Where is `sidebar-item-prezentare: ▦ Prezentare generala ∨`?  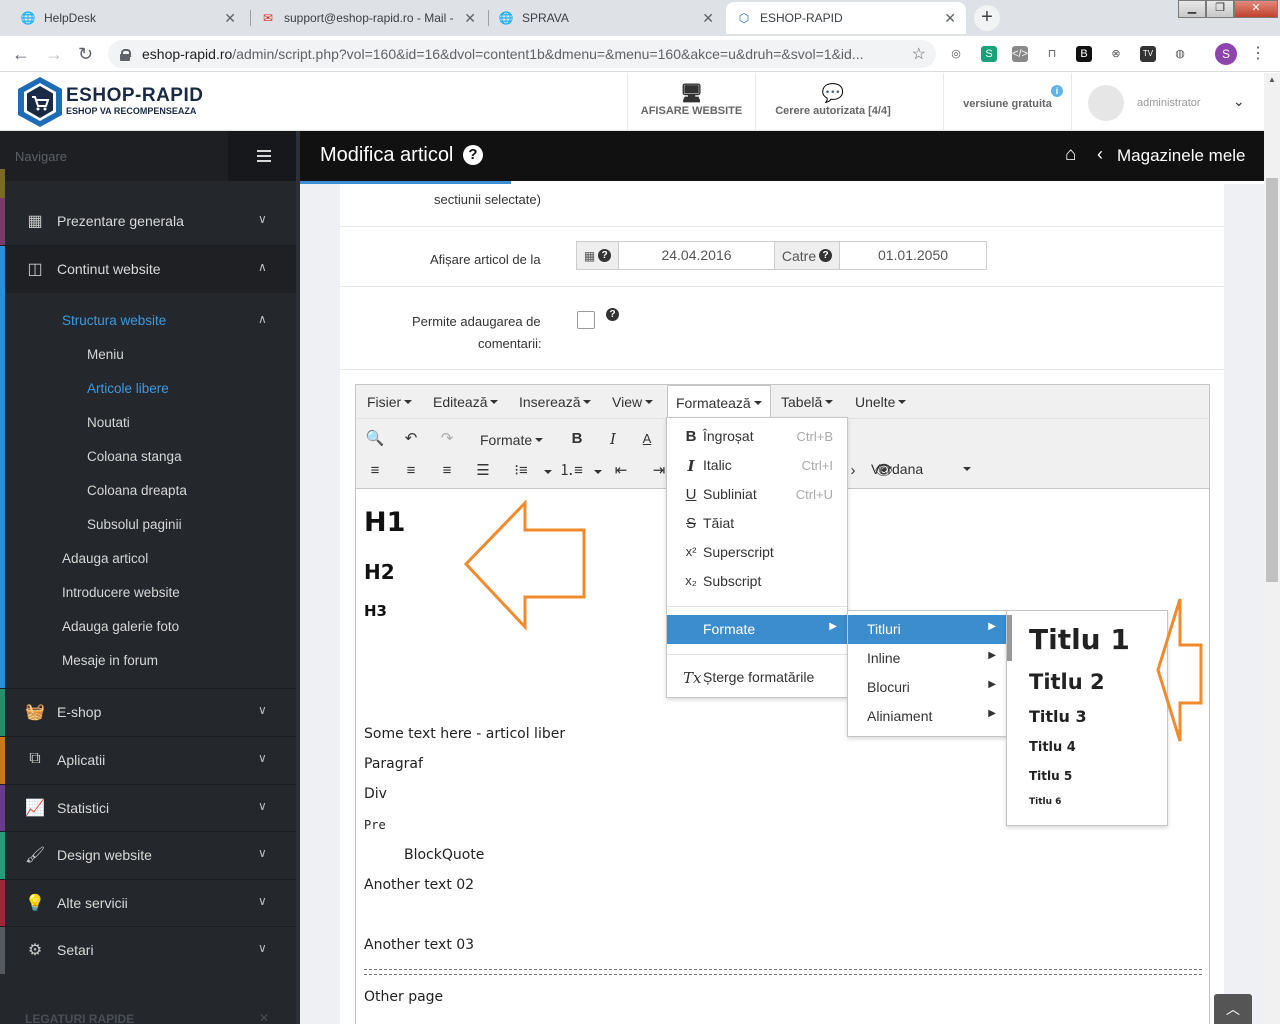 sidebar-item-prezentare: ▦ Prezentare generala ∨ is located at coordinates (148, 221).